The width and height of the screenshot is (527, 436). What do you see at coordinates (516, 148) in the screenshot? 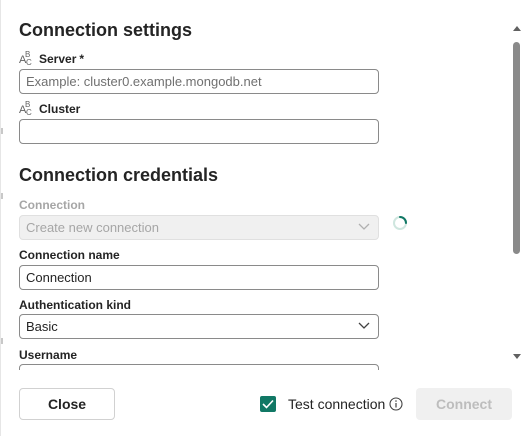
I see `scrollbar-thumb` at bounding box center [516, 148].